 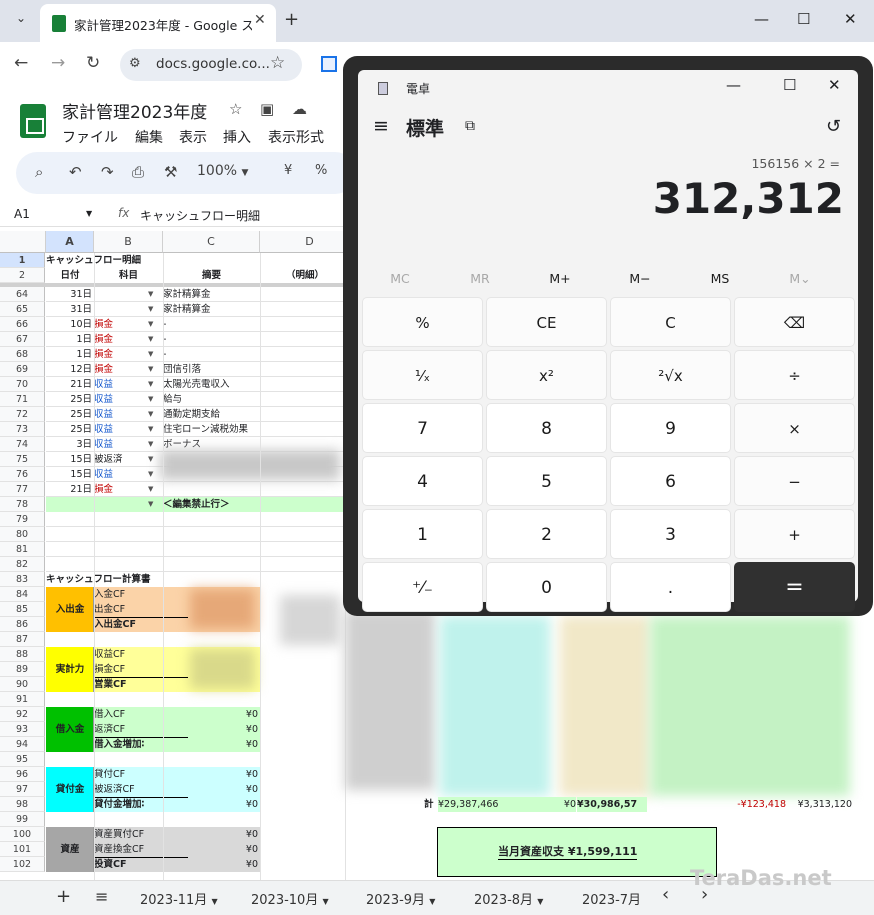 I want to click on back-icon: ←, so click(x=21, y=63).